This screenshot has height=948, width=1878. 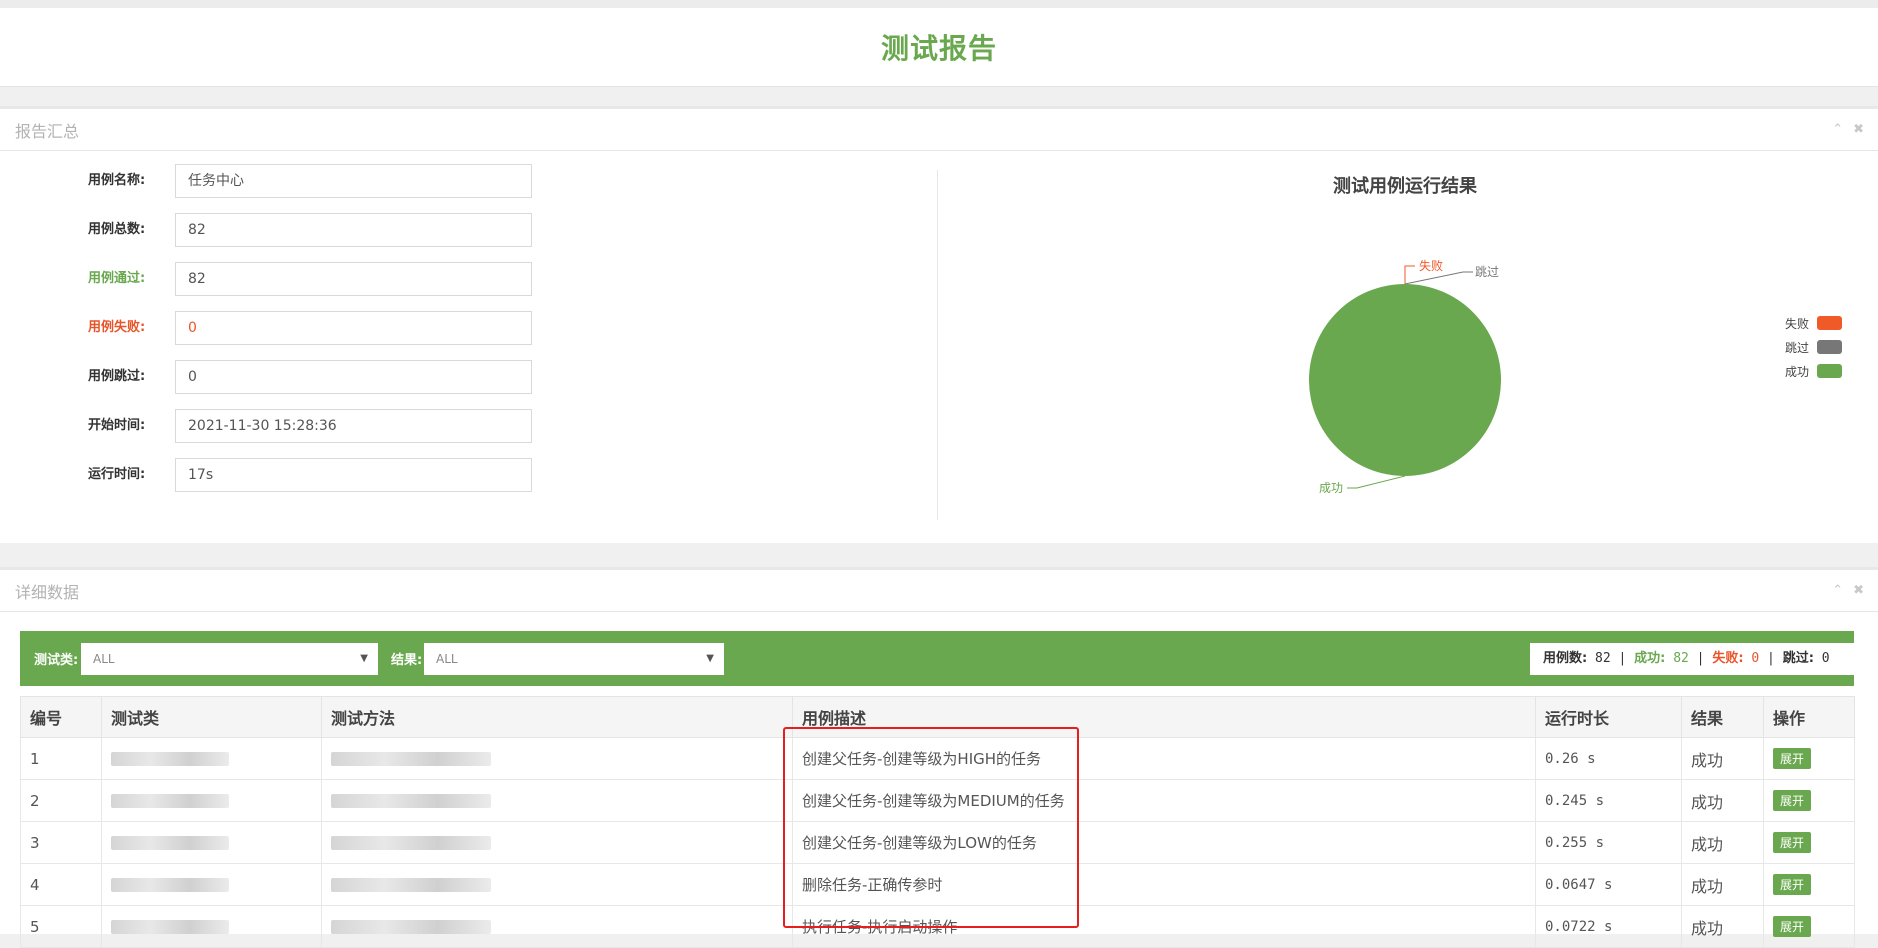 I want to click on pie-chart: 失败 跳过成功, so click(x=1405, y=376).